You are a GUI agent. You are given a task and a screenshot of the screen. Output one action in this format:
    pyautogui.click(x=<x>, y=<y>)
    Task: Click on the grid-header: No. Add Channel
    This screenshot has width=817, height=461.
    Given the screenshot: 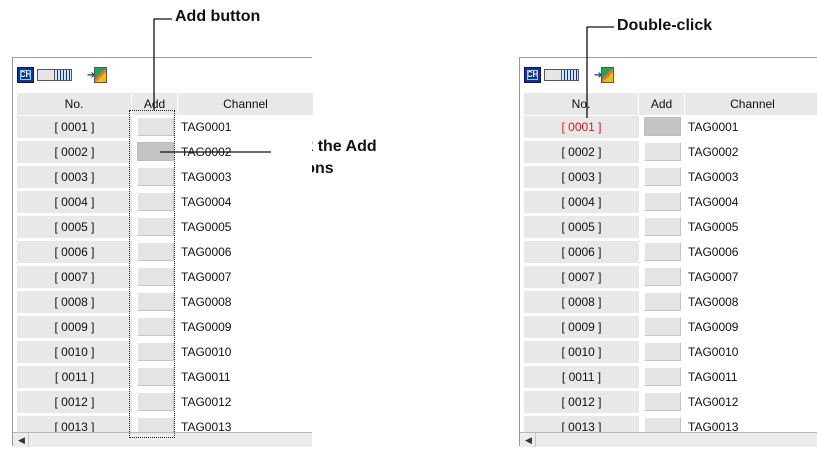 What is the action you would take?
    pyautogui.click(x=163, y=104)
    